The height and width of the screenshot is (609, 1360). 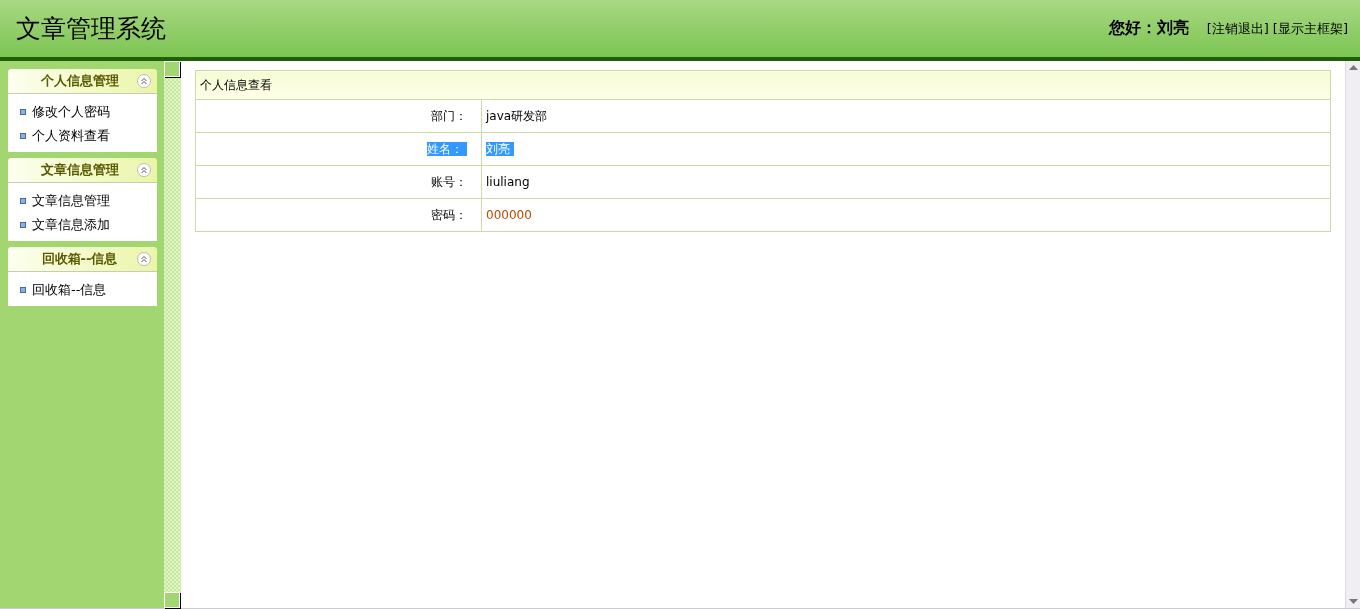 What do you see at coordinates (447, 148) in the screenshot?
I see `field-label: 姓名：` at bounding box center [447, 148].